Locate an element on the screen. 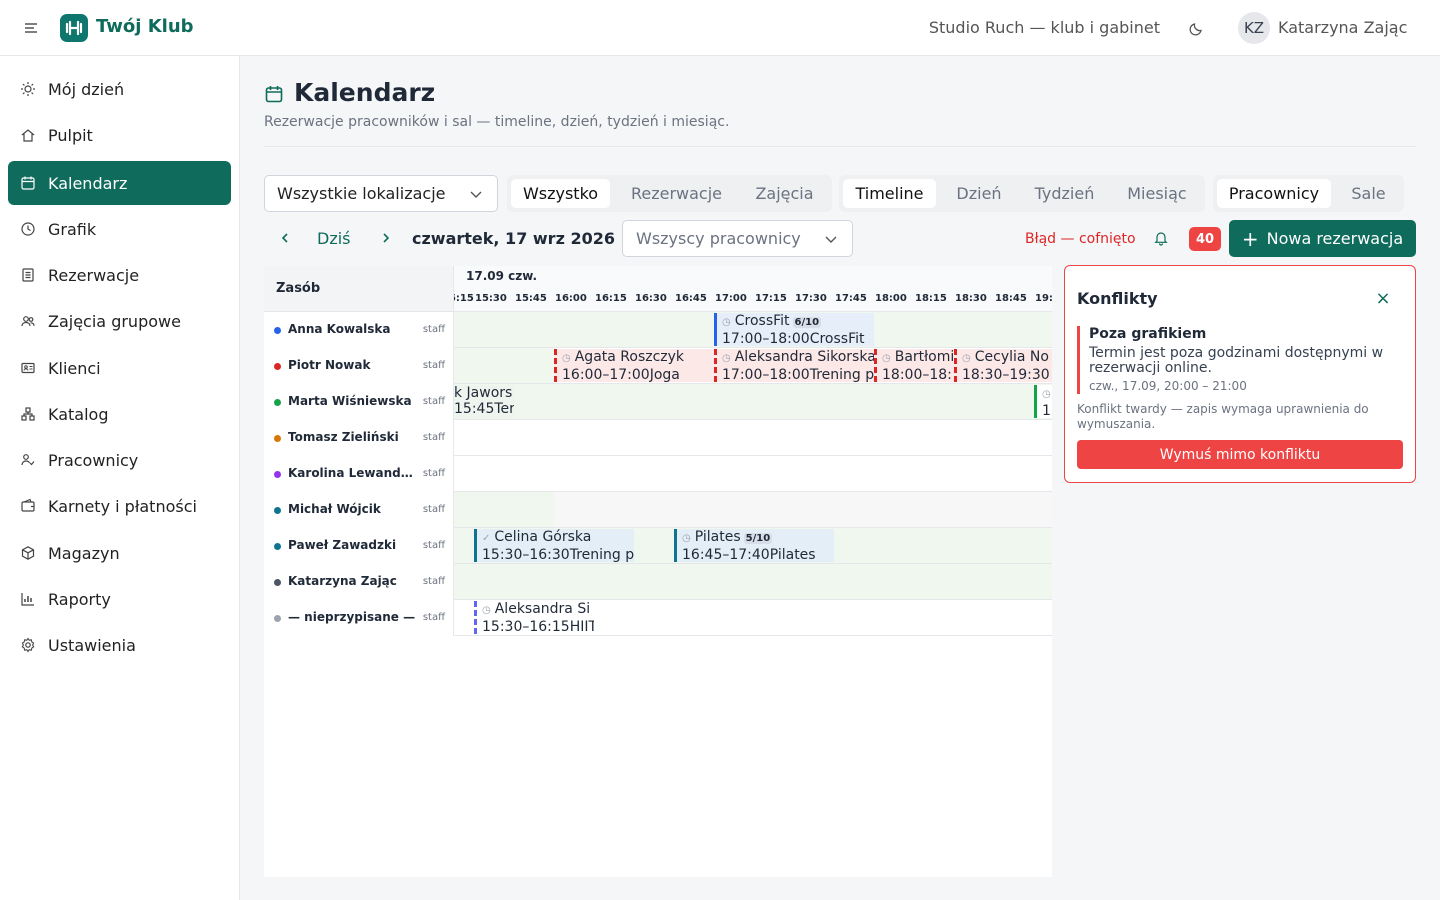 The width and height of the screenshot is (1440, 900). today-button: Dziś is located at coordinates (334, 238).